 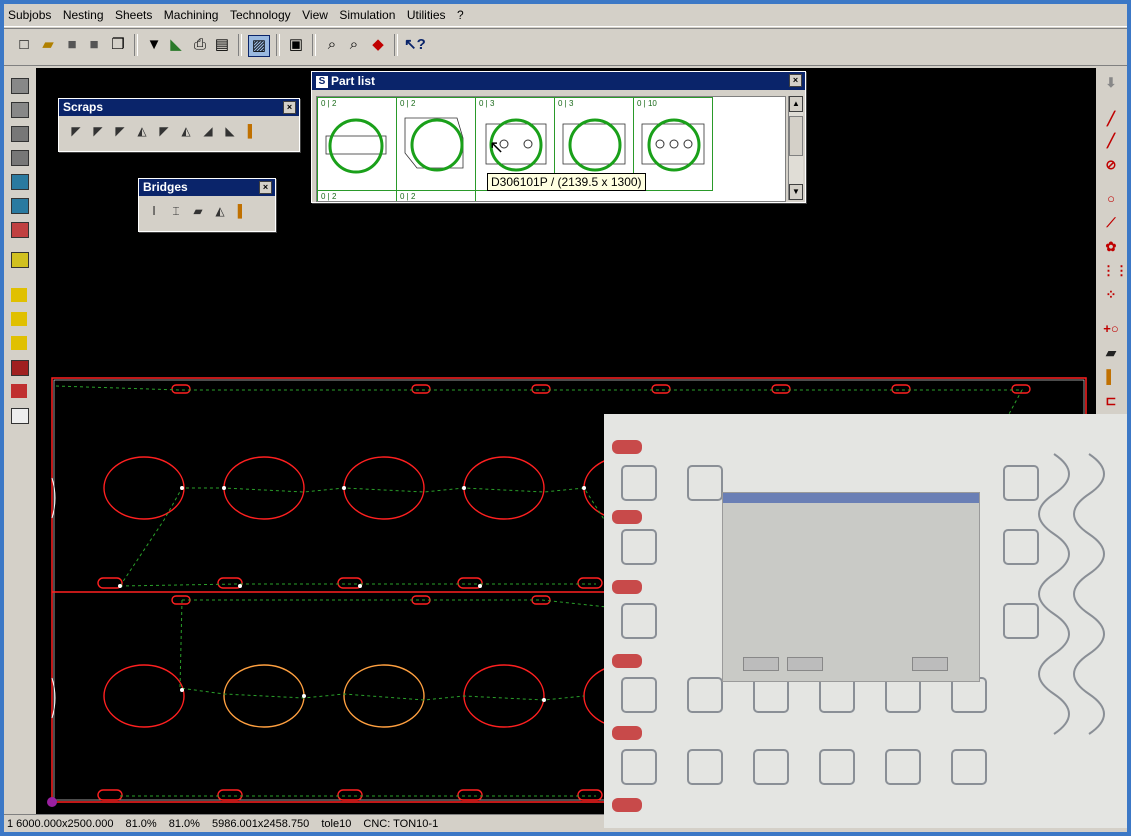 I want to click on menu-machining: Machining, so click(x=191, y=13).